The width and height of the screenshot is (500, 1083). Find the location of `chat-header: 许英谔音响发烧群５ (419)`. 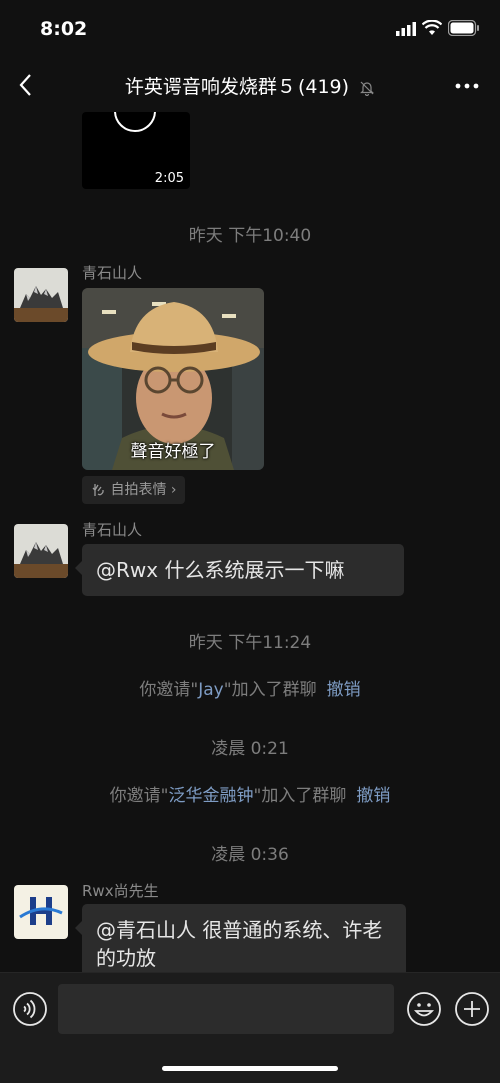

chat-header: 许英谔音响发烧群５ (419) is located at coordinates (250, 86).